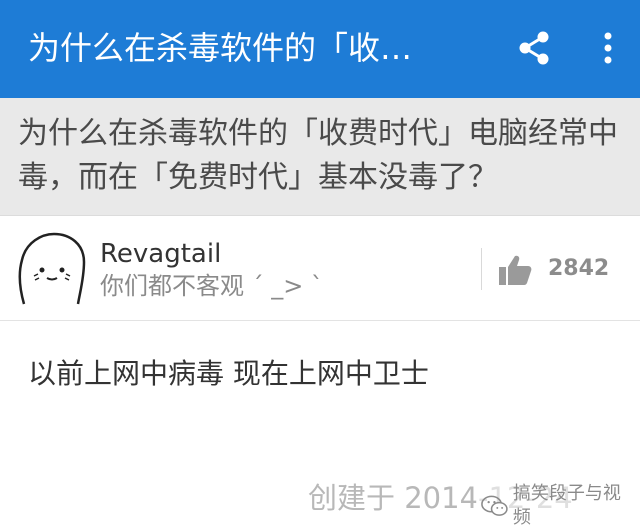  Describe the element at coordinates (494, 505) in the screenshot. I see `wechat-icon` at that location.